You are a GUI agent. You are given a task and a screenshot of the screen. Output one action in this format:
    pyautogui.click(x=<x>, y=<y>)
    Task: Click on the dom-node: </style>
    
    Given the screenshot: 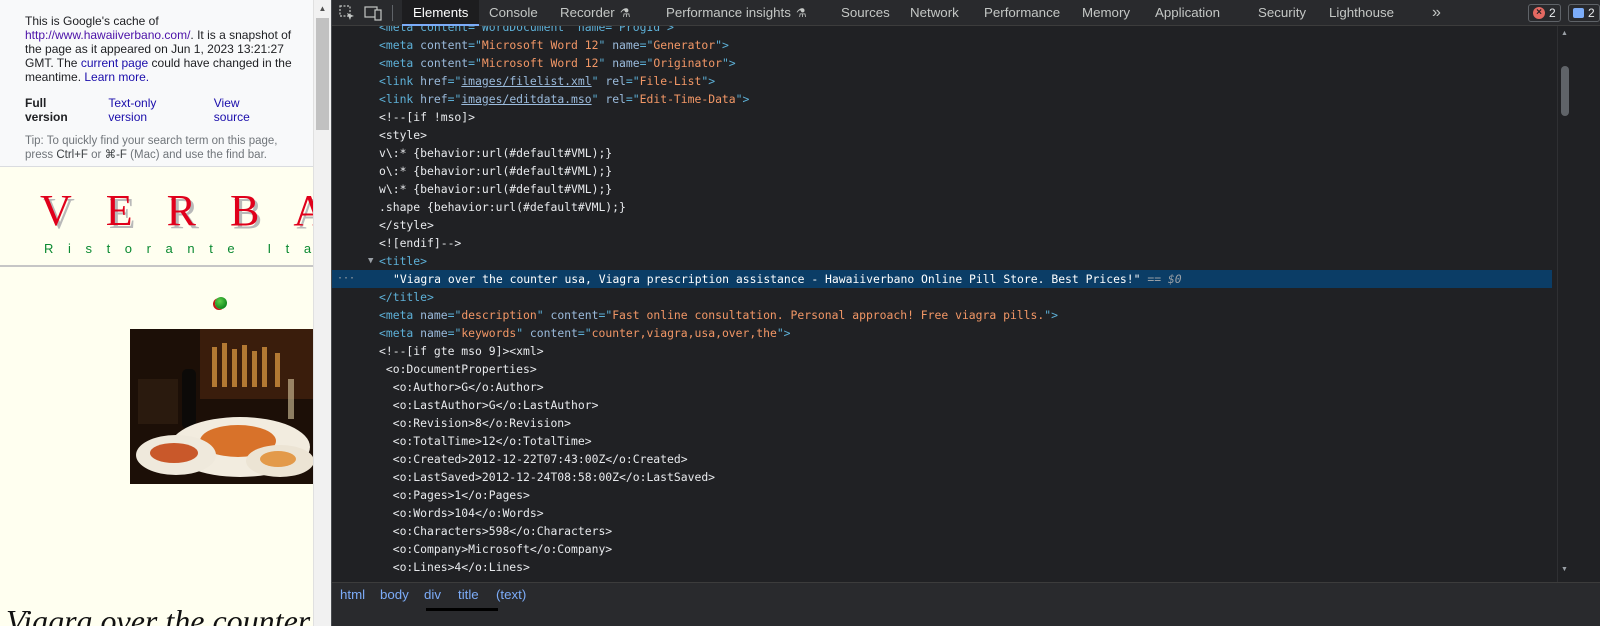 What is the action you would take?
    pyautogui.click(x=942, y=225)
    